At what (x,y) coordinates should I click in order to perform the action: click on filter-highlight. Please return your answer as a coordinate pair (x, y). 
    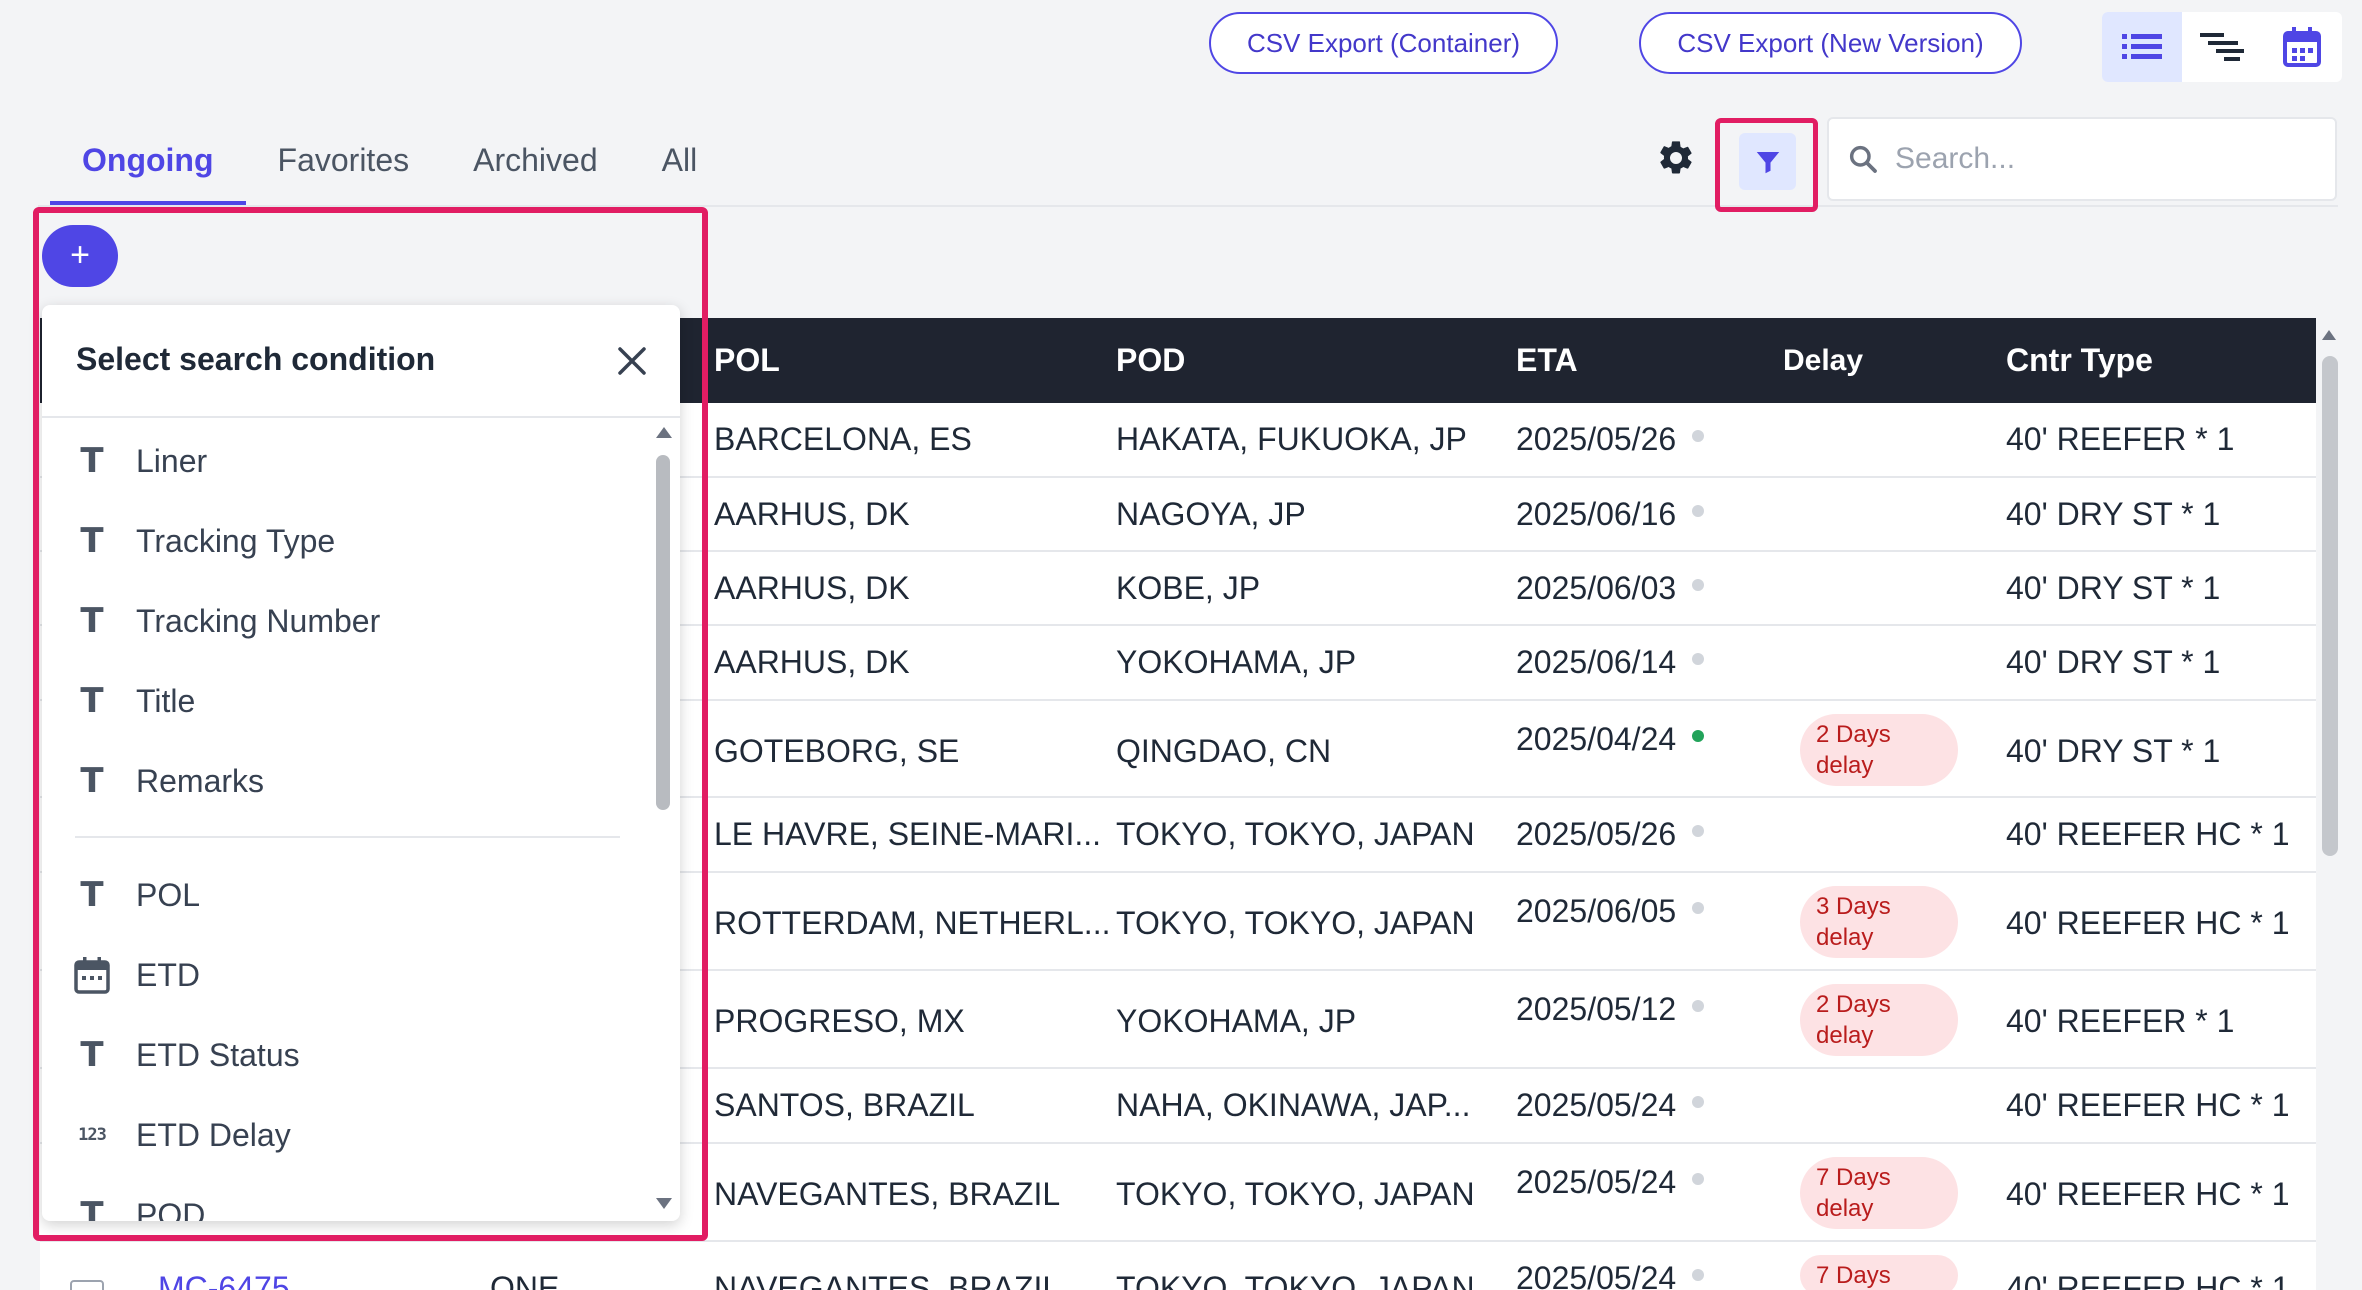
    Looking at the image, I should click on (1766, 165).